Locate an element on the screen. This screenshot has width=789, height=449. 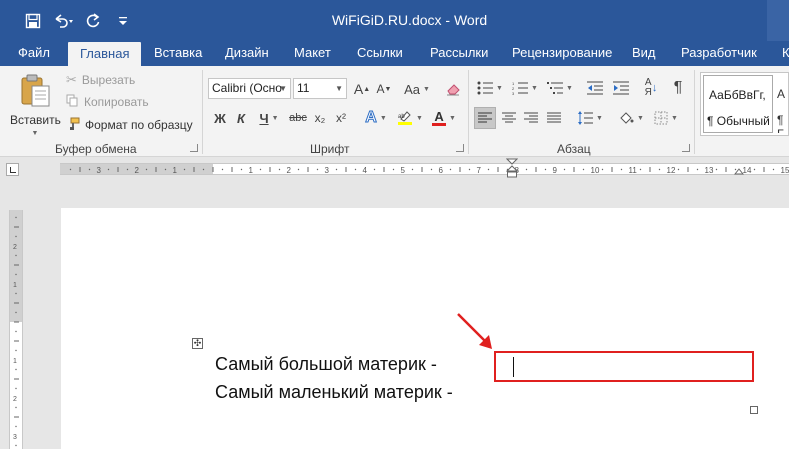
paste-dropdown-icon: ▼ is located at coordinates (35, 133).